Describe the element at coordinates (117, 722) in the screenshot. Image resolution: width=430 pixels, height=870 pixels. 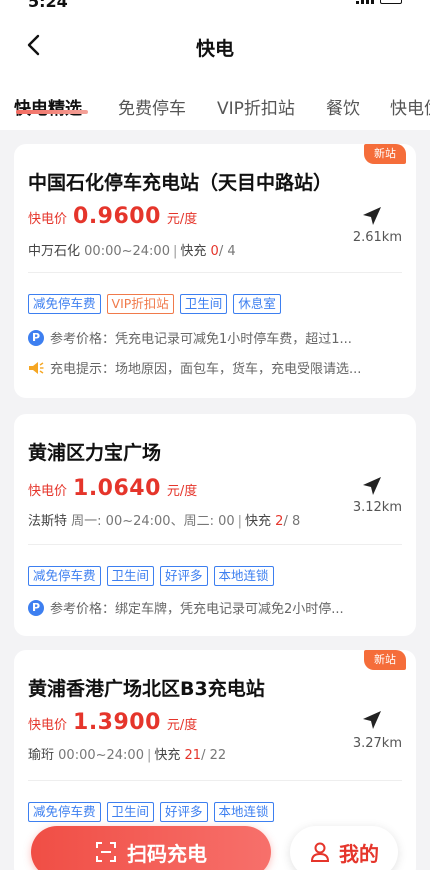
I see `price-value: 1.3900` at that location.